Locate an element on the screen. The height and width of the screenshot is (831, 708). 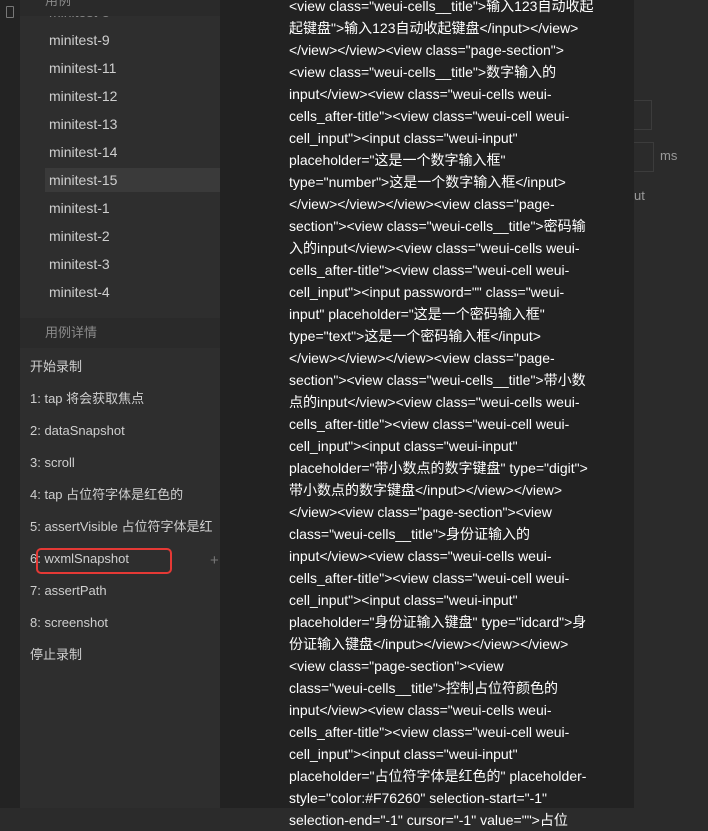
wxml-line: placeholder="身份证输入键盘" type="idcard">身 is located at coordinates (438, 622).